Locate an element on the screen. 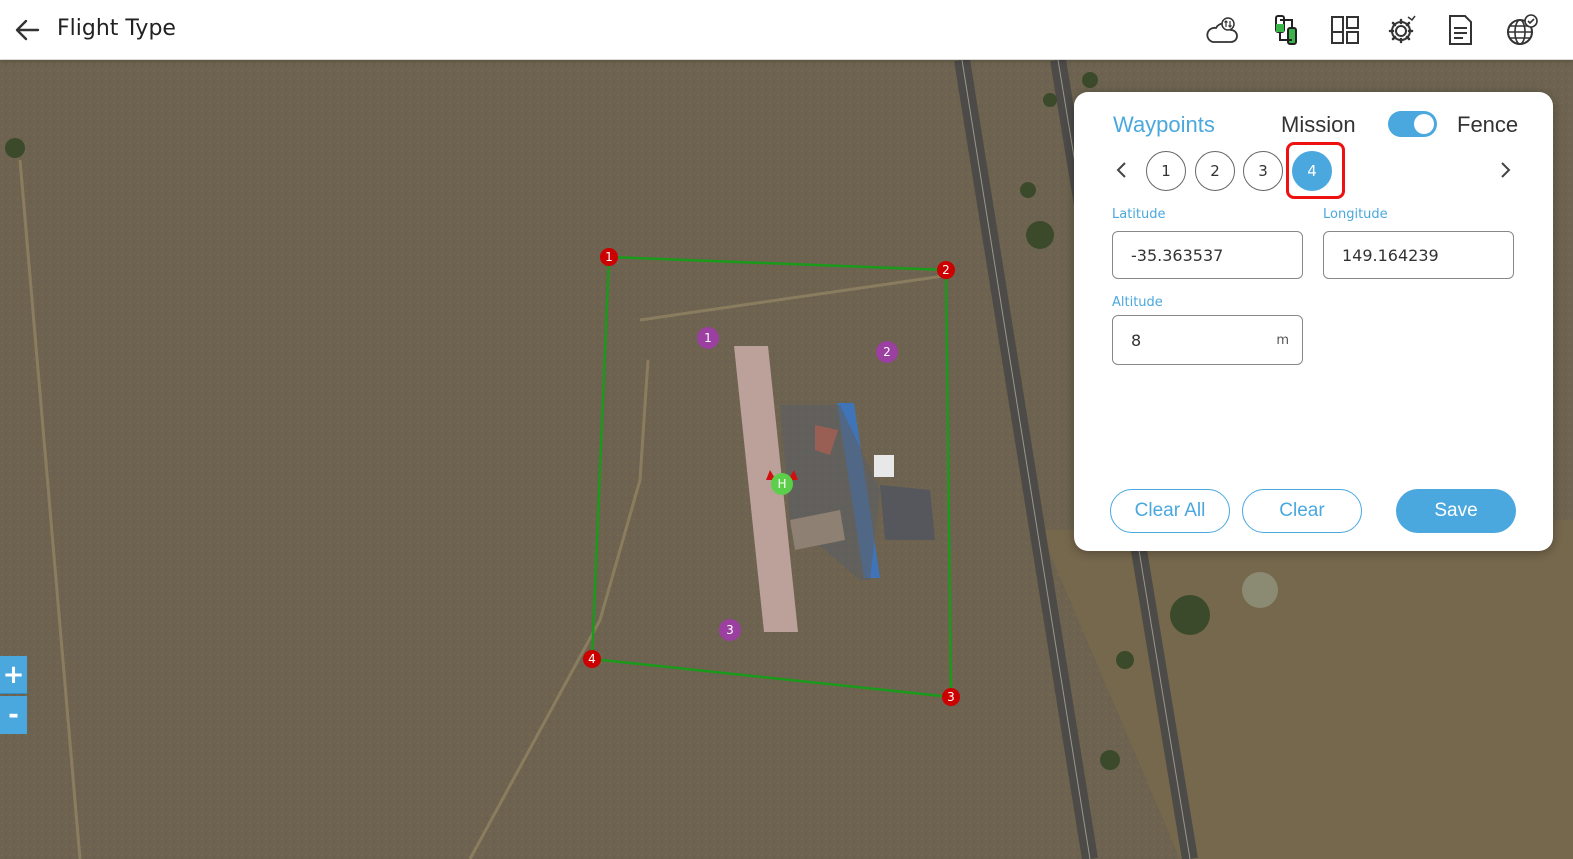 This screenshot has width=1573, height=859. latitude-input: -35.363537 is located at coordinates (1207, 255).